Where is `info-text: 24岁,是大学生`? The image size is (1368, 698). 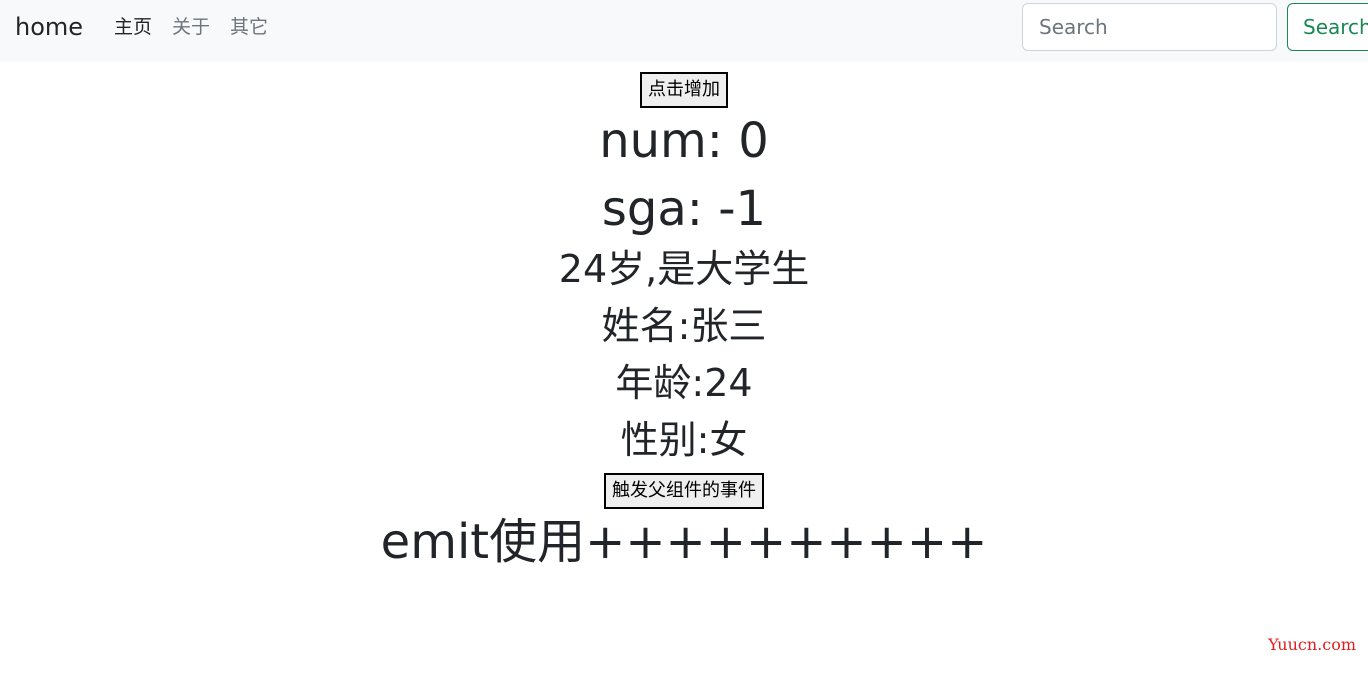 info-text: 24岁,是大学生 is located at coordinates (684, 269).